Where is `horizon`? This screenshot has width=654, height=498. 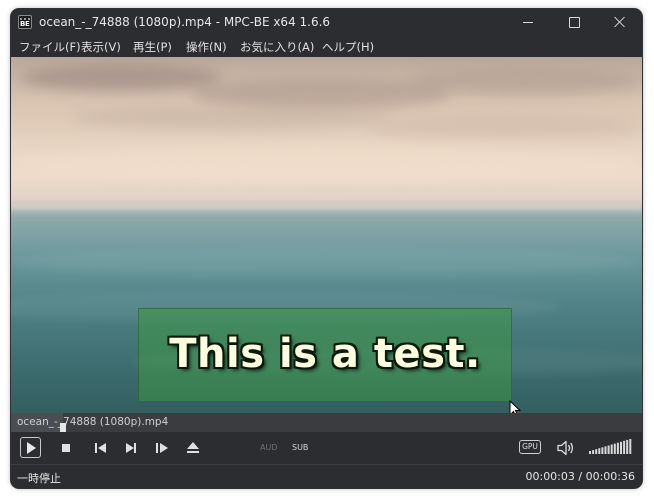
horizon is located at coordinates (326, 208).